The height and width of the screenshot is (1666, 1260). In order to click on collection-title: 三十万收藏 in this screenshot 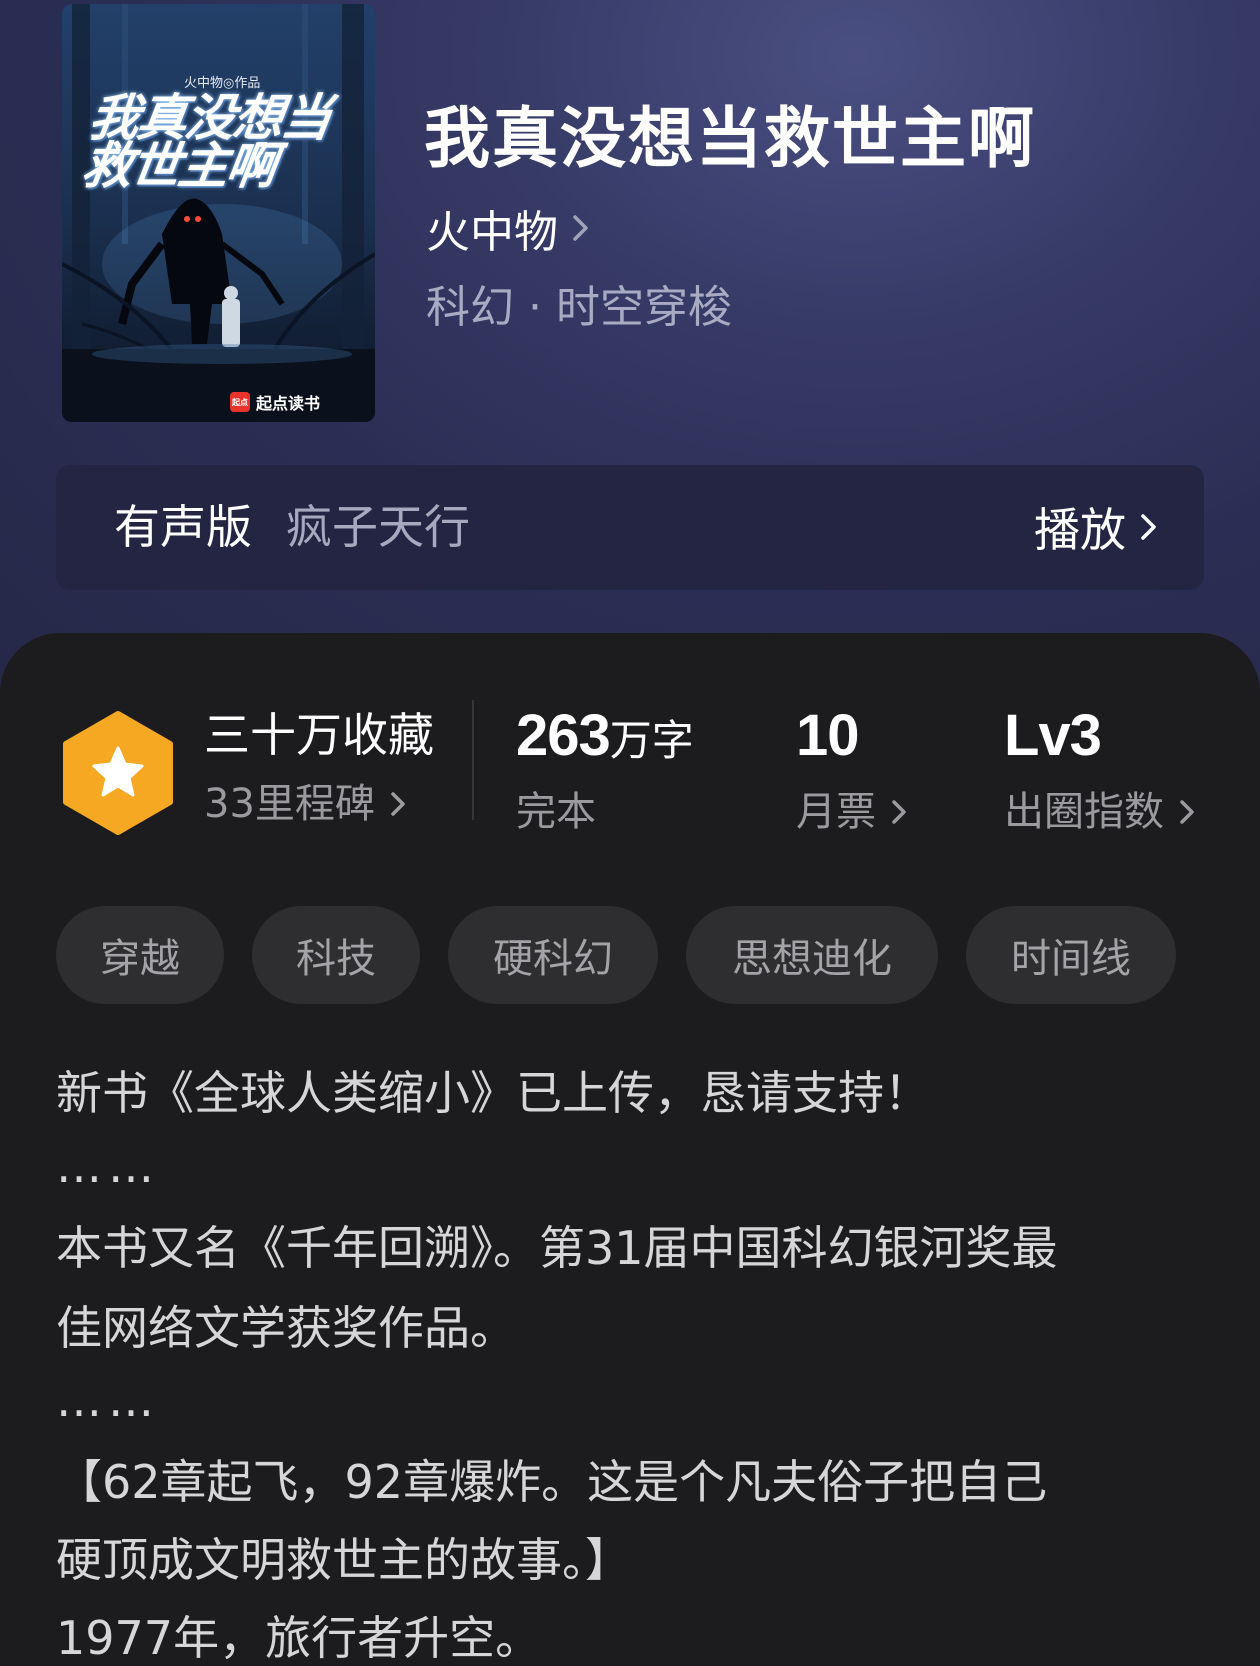, I will do `click(319, 735)`.